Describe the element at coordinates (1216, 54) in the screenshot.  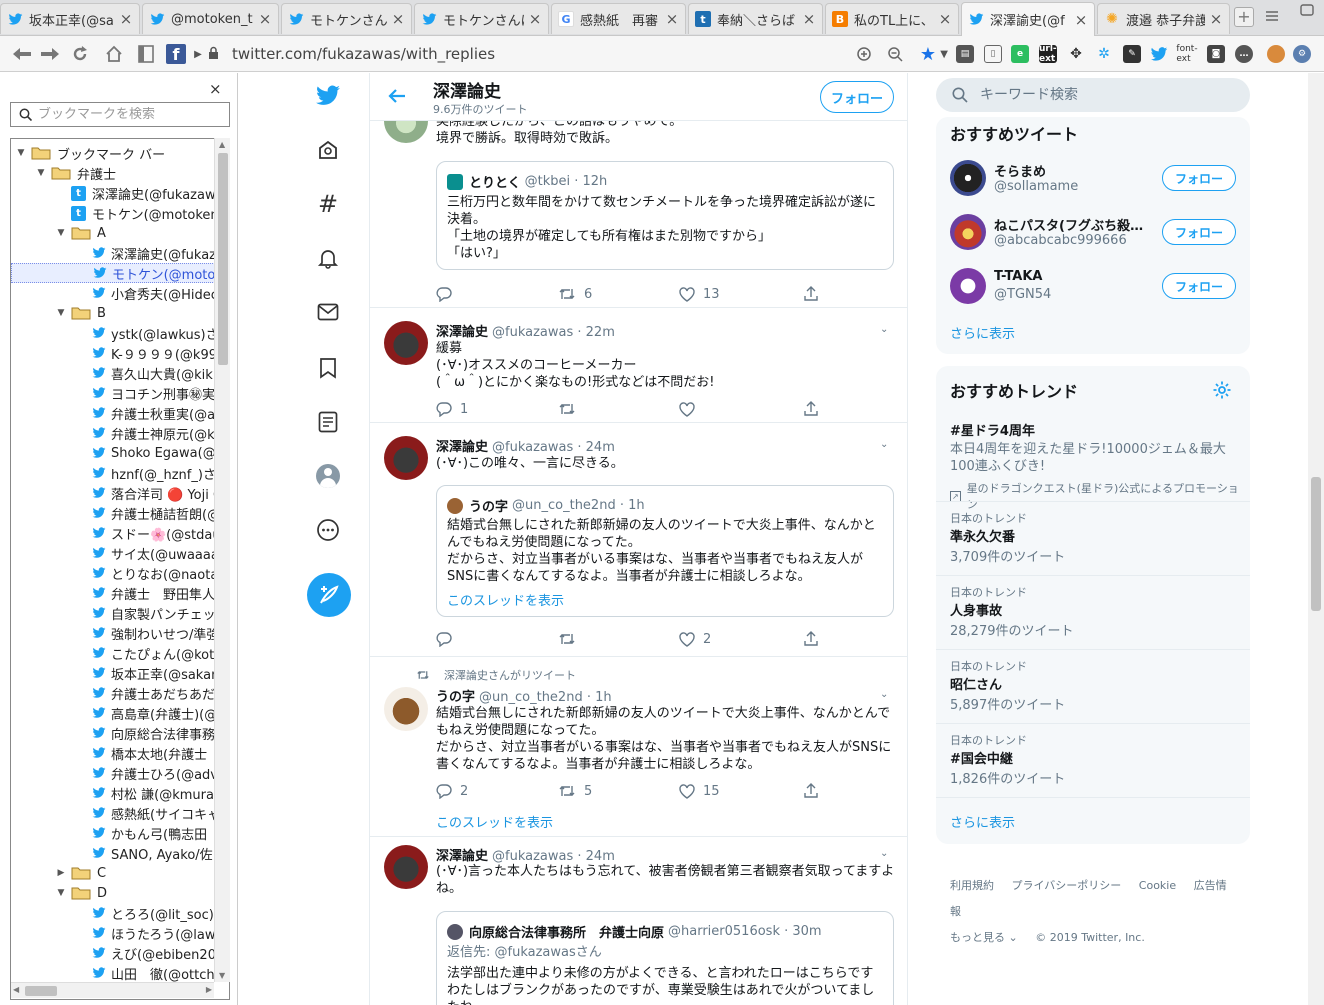
I see `camera-icon: ◙` at that location.